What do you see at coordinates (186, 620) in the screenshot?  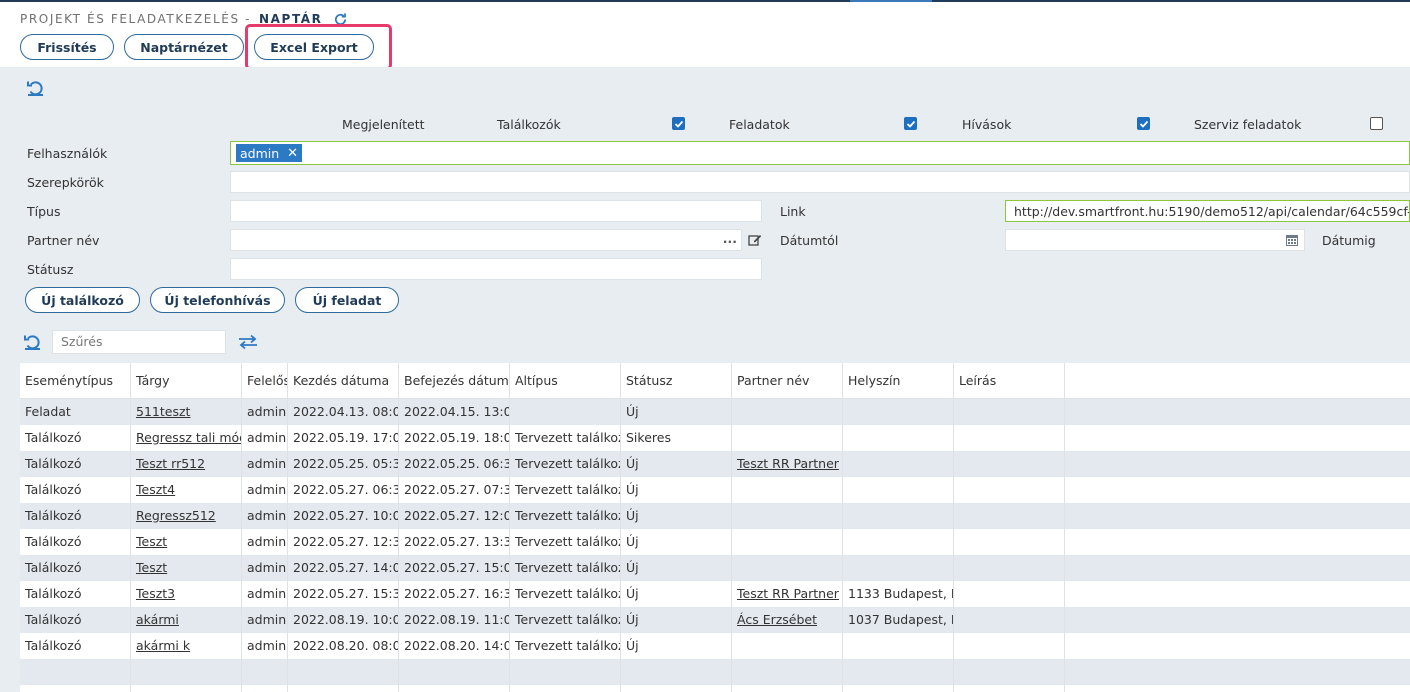 I see `col-subject-cell: akármi` at bounding box center [186, 620].